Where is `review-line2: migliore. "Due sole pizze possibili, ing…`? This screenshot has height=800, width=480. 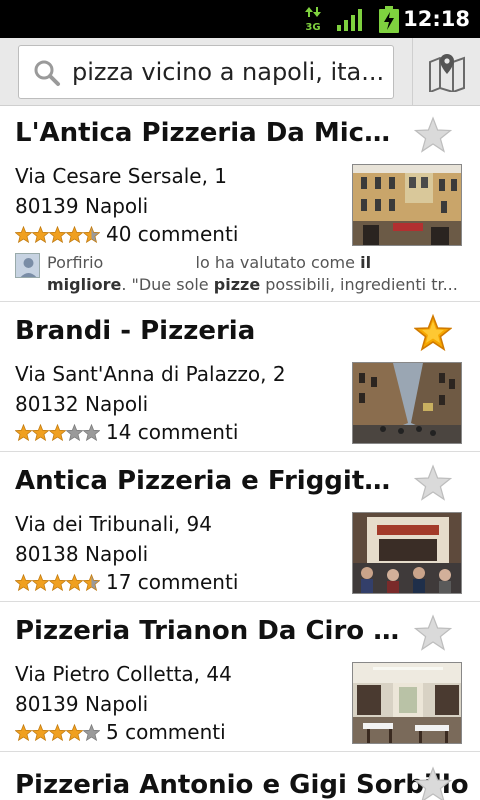
review-line2: migliore. "Due sole pizze possibili, ing… is located at coordinates (257, 285).